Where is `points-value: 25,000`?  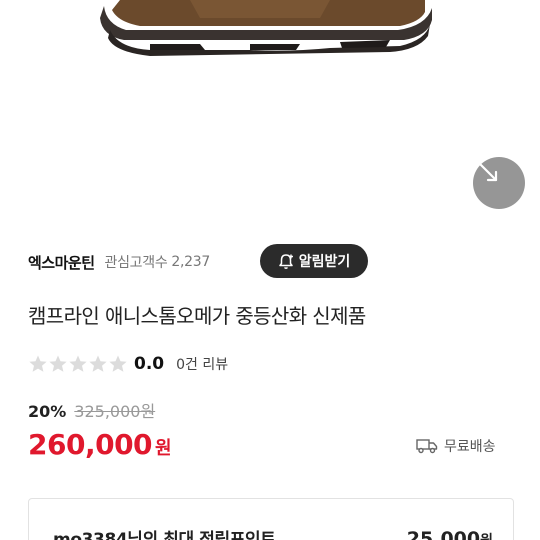 points-value: 25,000 is located at coordinates (443, 534).